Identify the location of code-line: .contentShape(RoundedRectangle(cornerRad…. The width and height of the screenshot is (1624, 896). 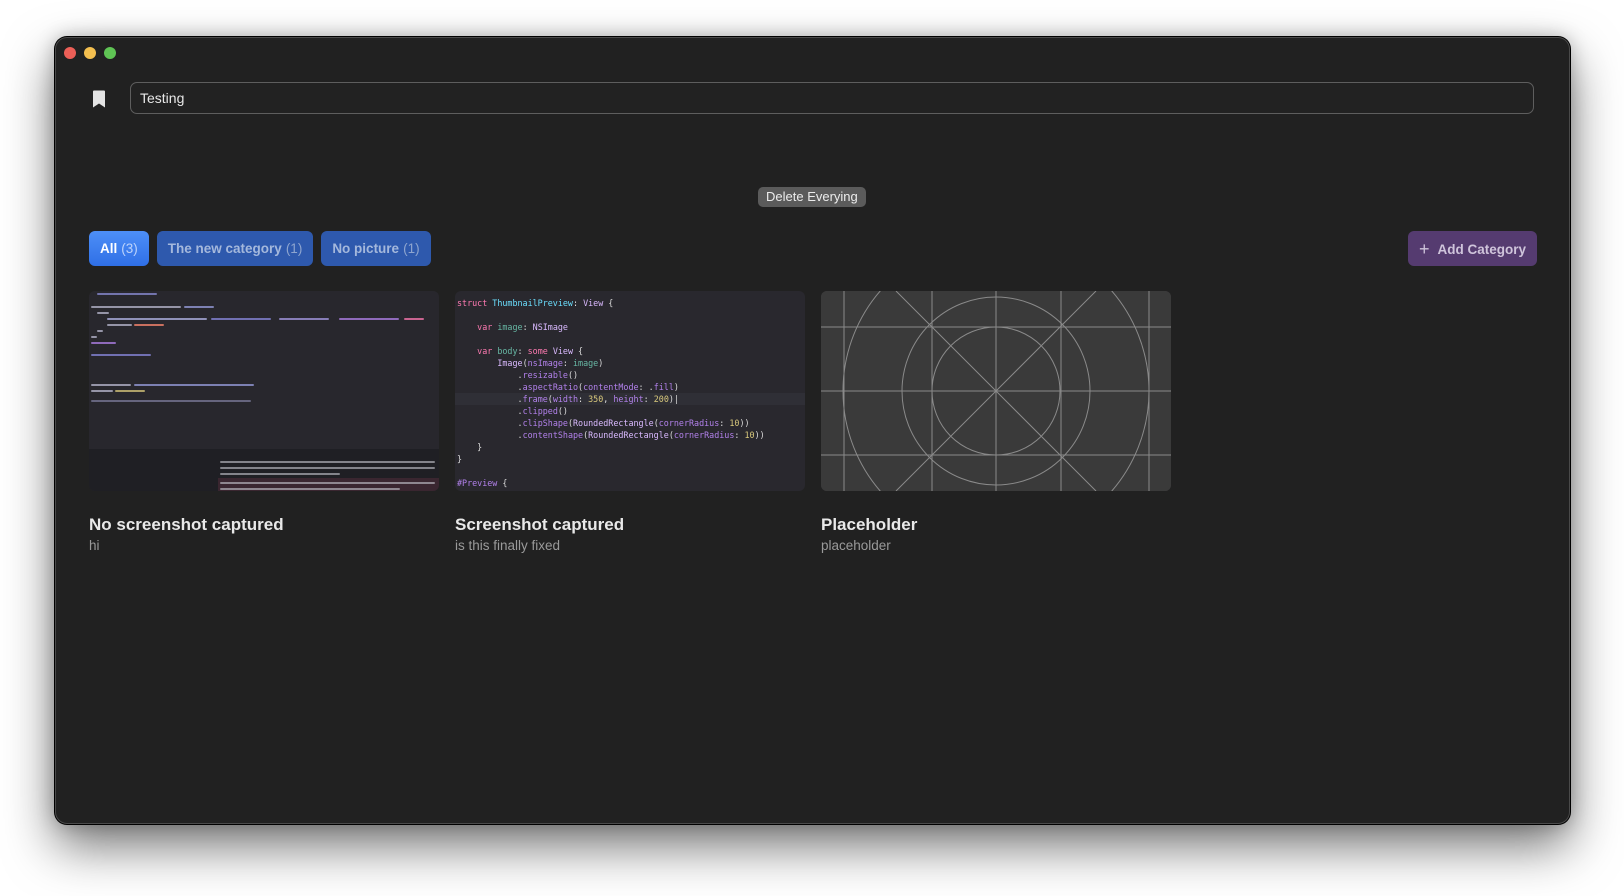
(611, 435).